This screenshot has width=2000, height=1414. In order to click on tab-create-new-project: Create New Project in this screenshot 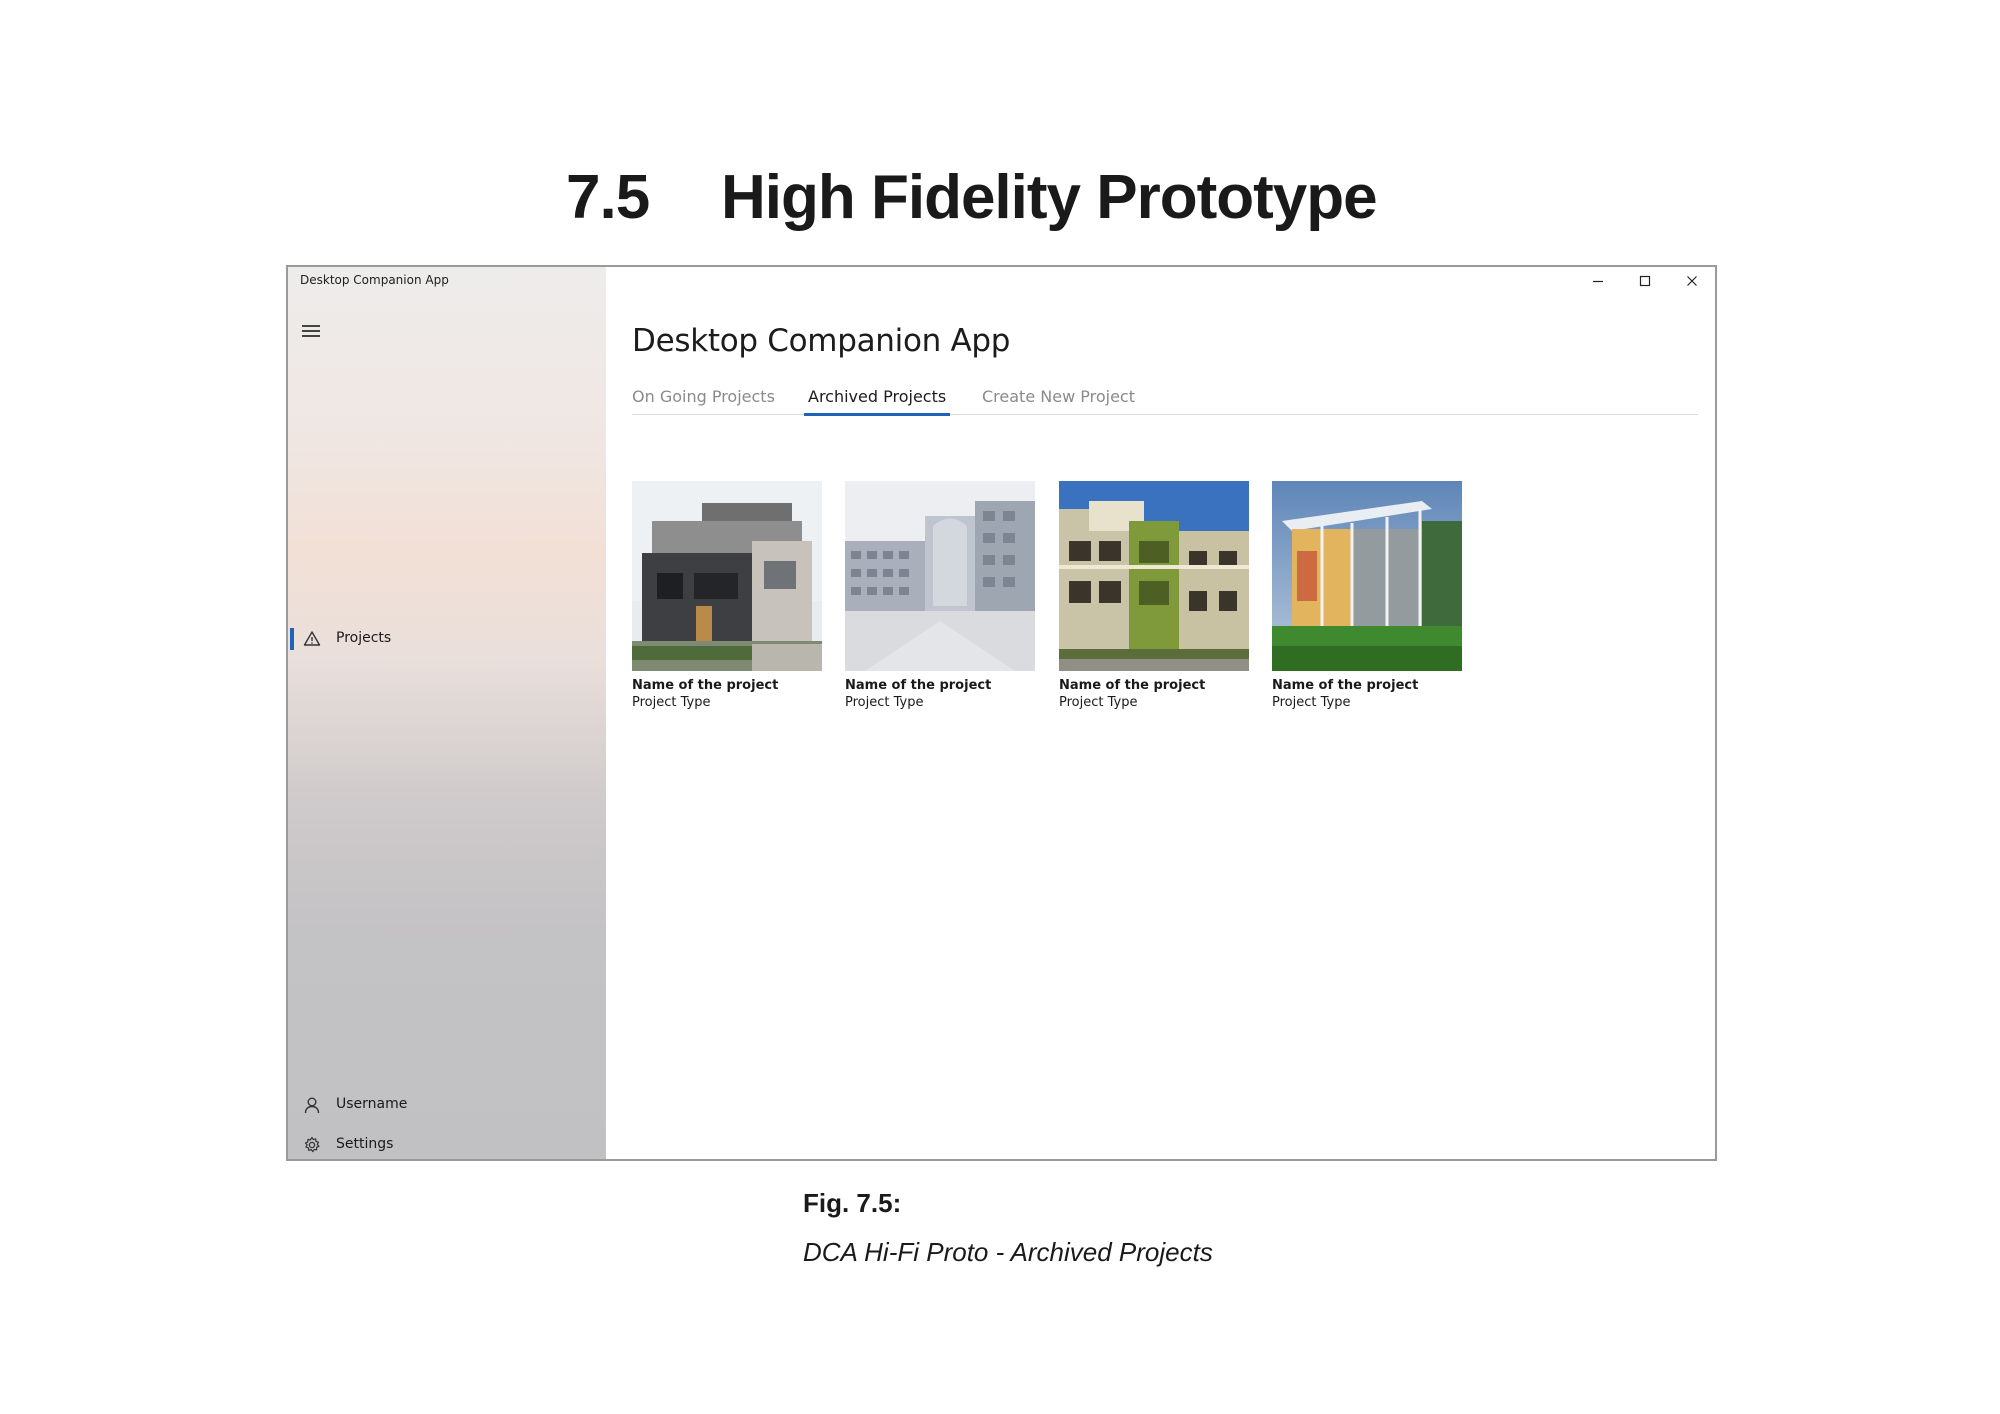, I will do `click(1058, 401)`.